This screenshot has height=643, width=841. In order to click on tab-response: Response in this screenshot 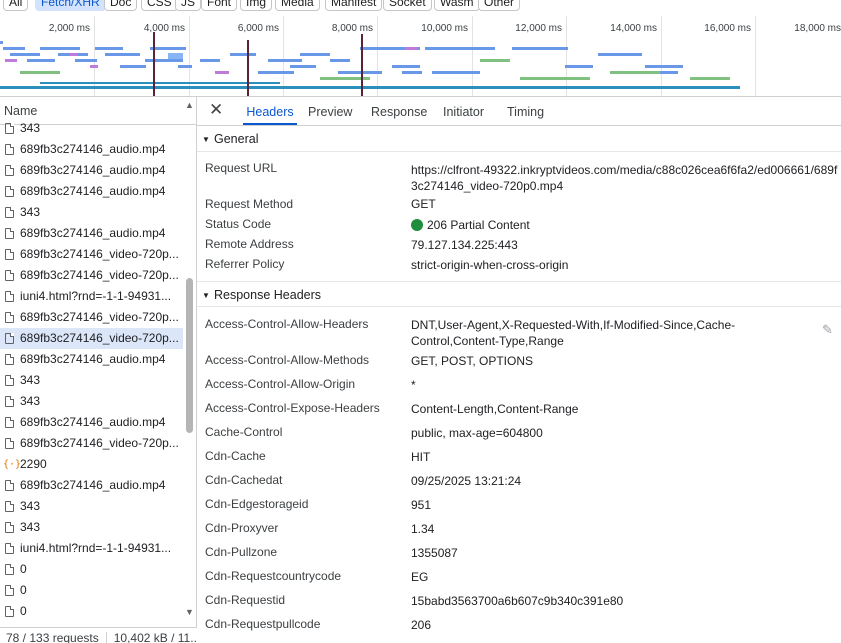, I will do `click(399, 111)`.